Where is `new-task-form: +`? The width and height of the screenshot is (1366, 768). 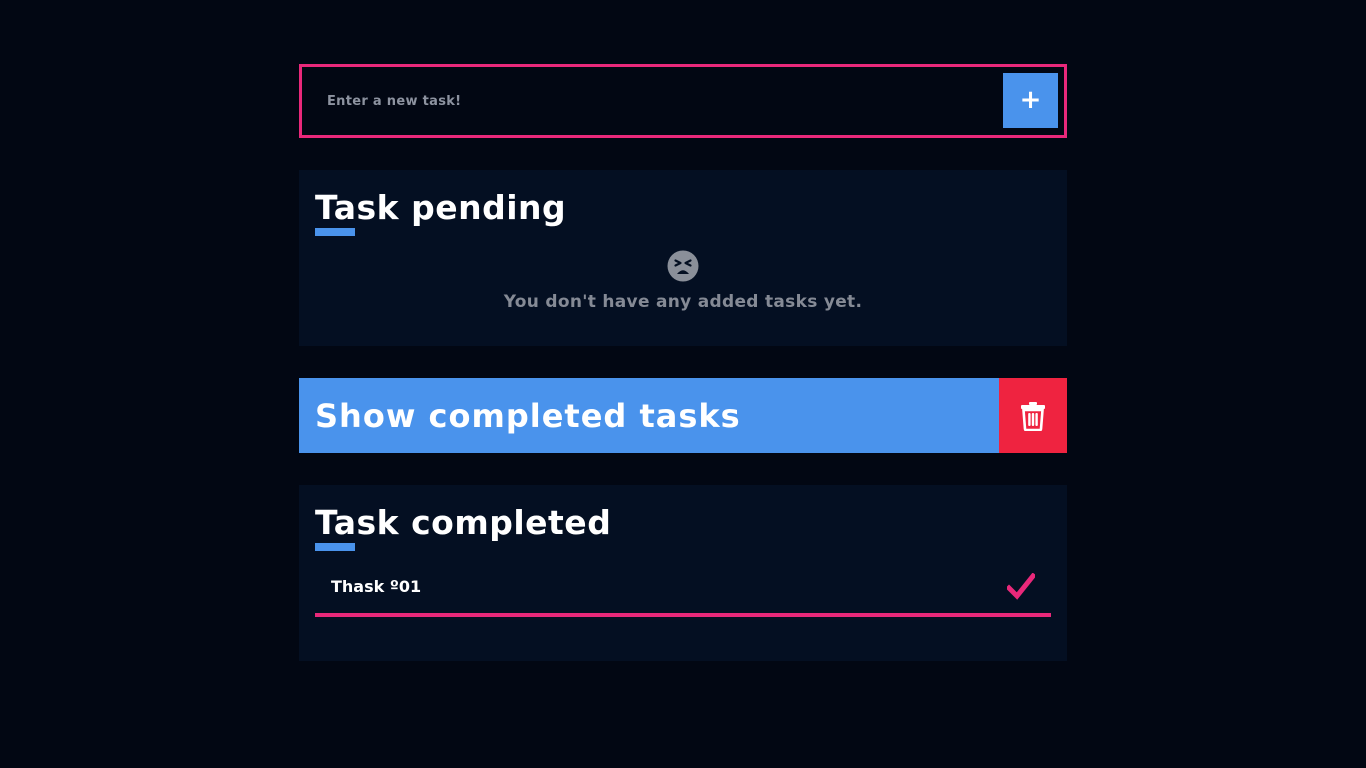 new-task-form: + is located at coordinates (683, 101).